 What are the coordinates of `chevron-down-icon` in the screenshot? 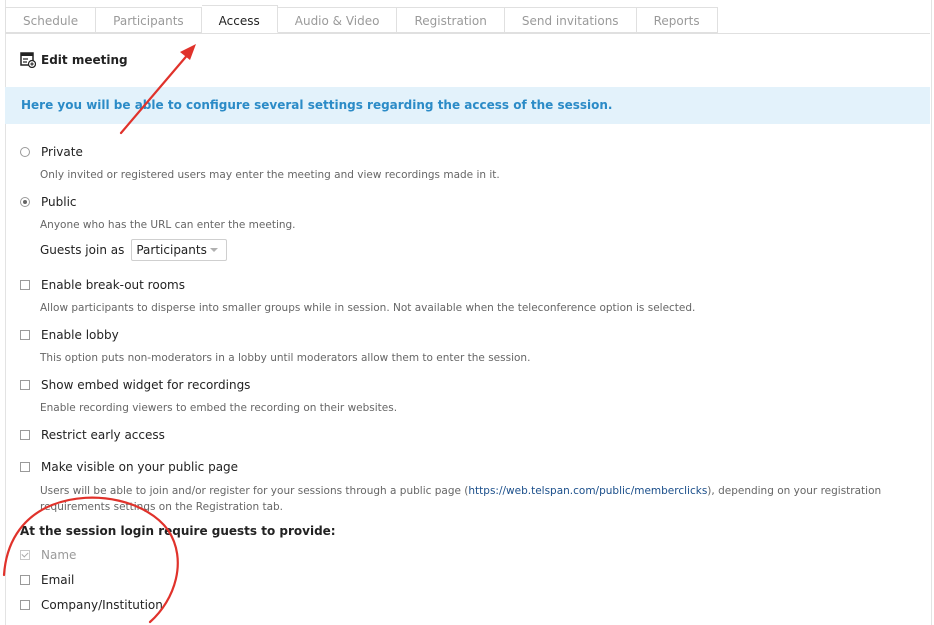 It's located at (214, 250).